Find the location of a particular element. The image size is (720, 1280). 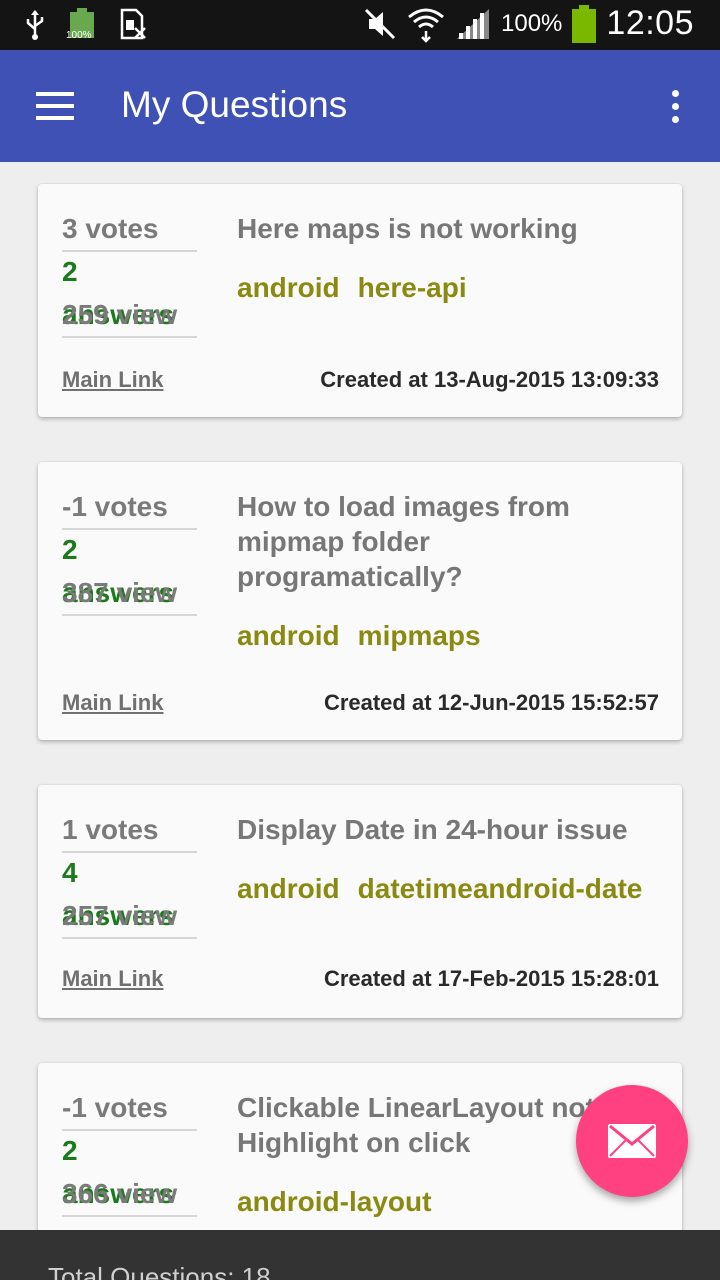

app-toolbar: My Questions is located at coordinates (360, 106).